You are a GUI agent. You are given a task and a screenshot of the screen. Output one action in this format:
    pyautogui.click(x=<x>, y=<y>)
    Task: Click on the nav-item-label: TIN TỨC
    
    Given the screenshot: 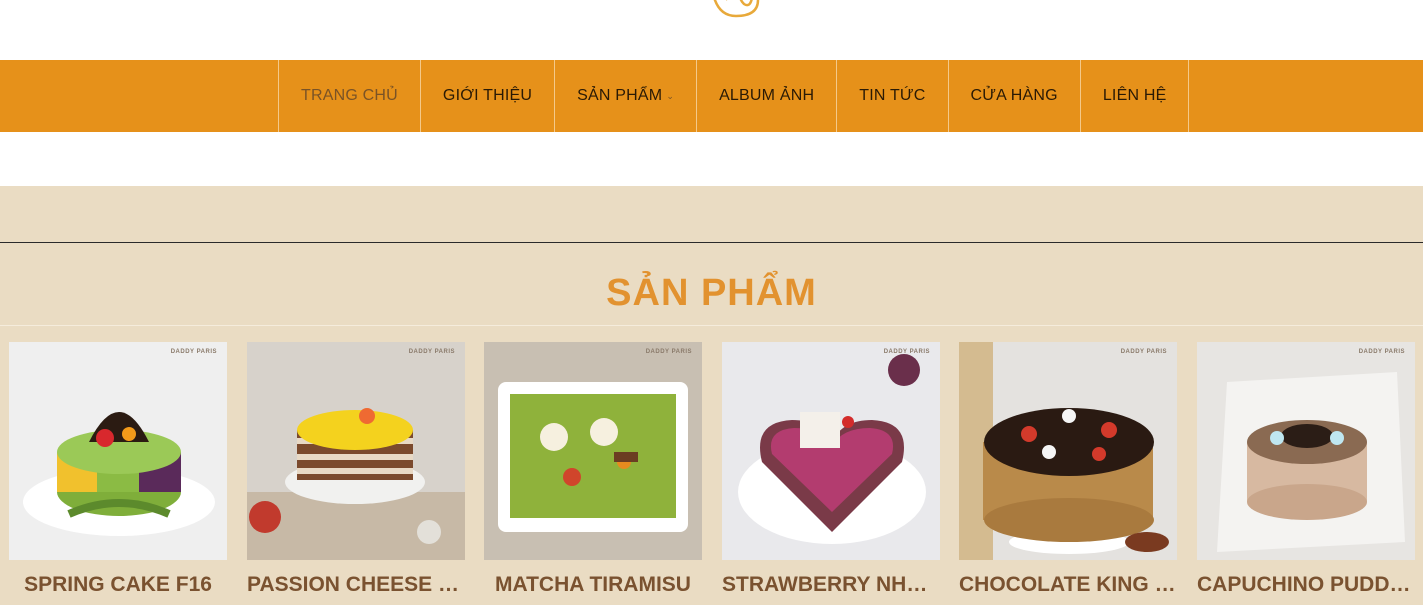 What is the action you would take?
    pyautogui.click(x=892, y=95)
    